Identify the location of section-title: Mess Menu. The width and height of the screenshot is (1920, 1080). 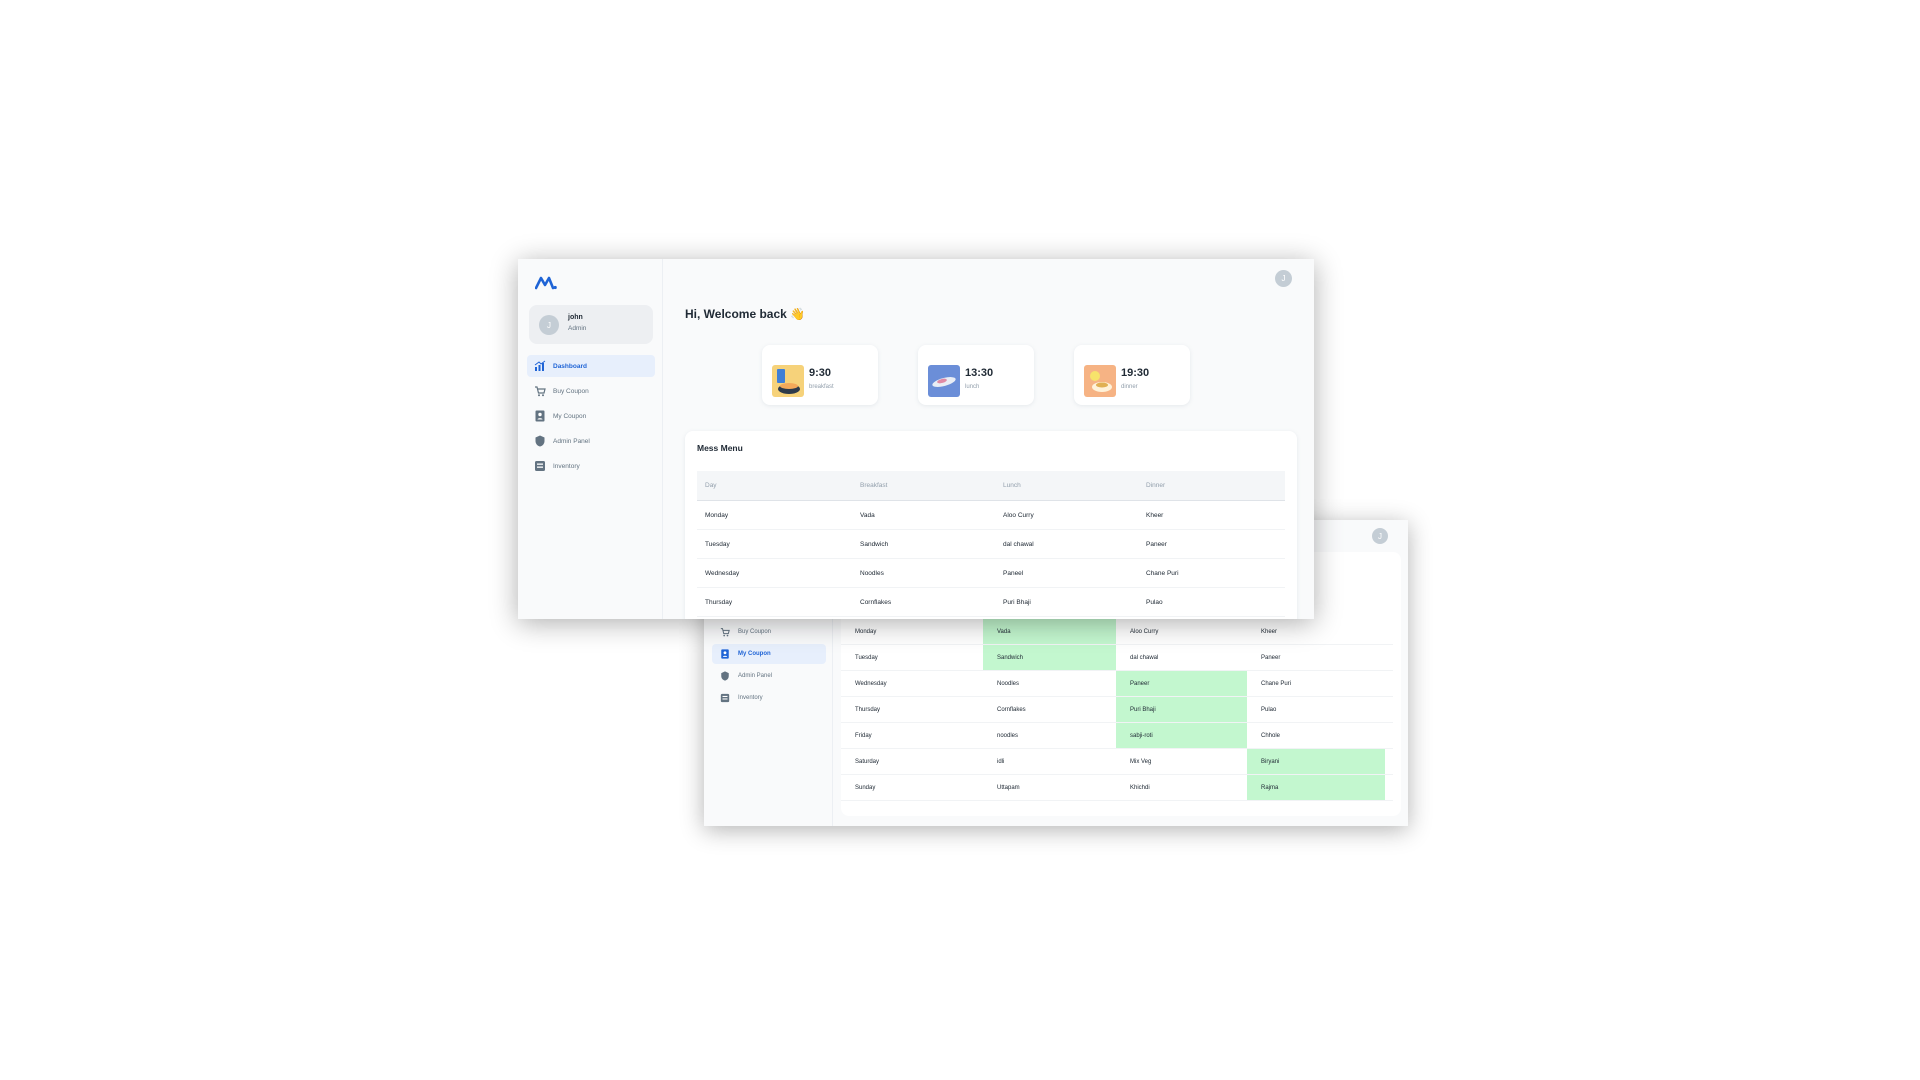
(720, 448).